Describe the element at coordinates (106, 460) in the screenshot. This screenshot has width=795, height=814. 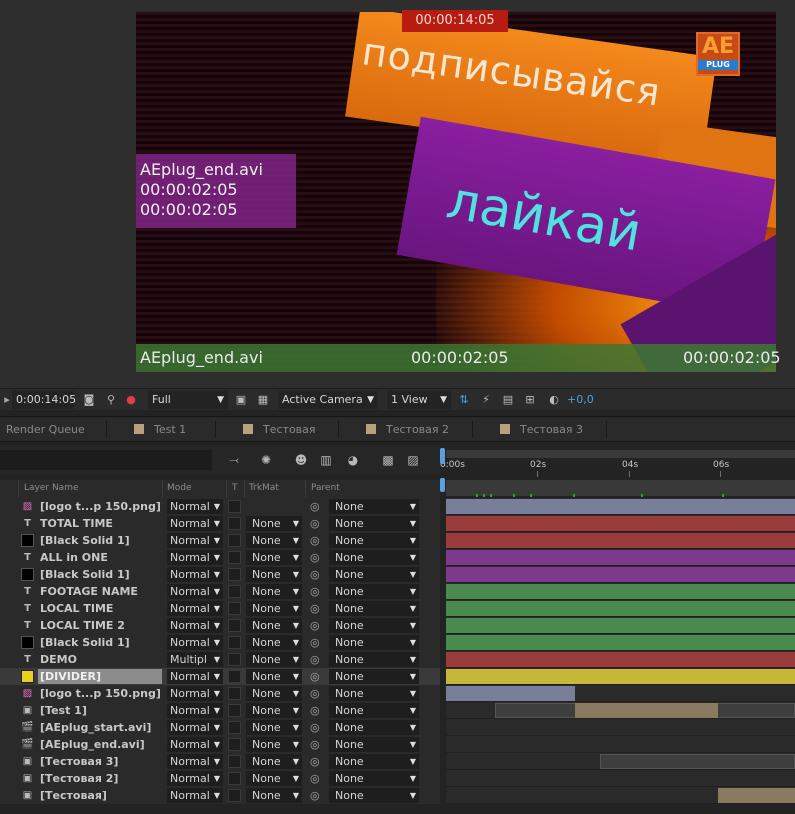
I see `layer-search-input` at that location.